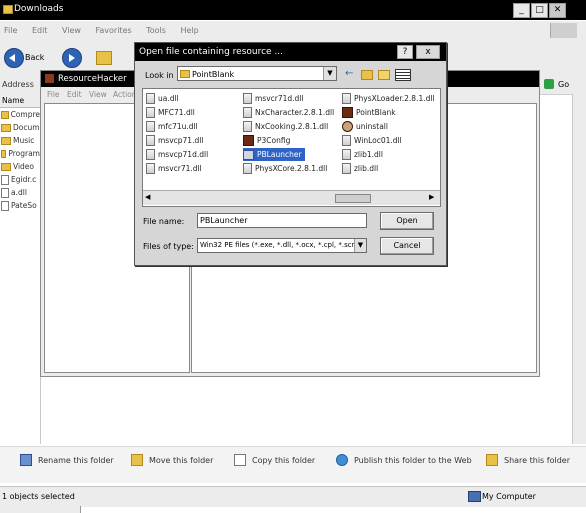 Image resolution: width=586 pixels, height=513 pixels. Describe the element at coordinates (557, 10) in the screenshot. I see `close-button: ✕` at that location.